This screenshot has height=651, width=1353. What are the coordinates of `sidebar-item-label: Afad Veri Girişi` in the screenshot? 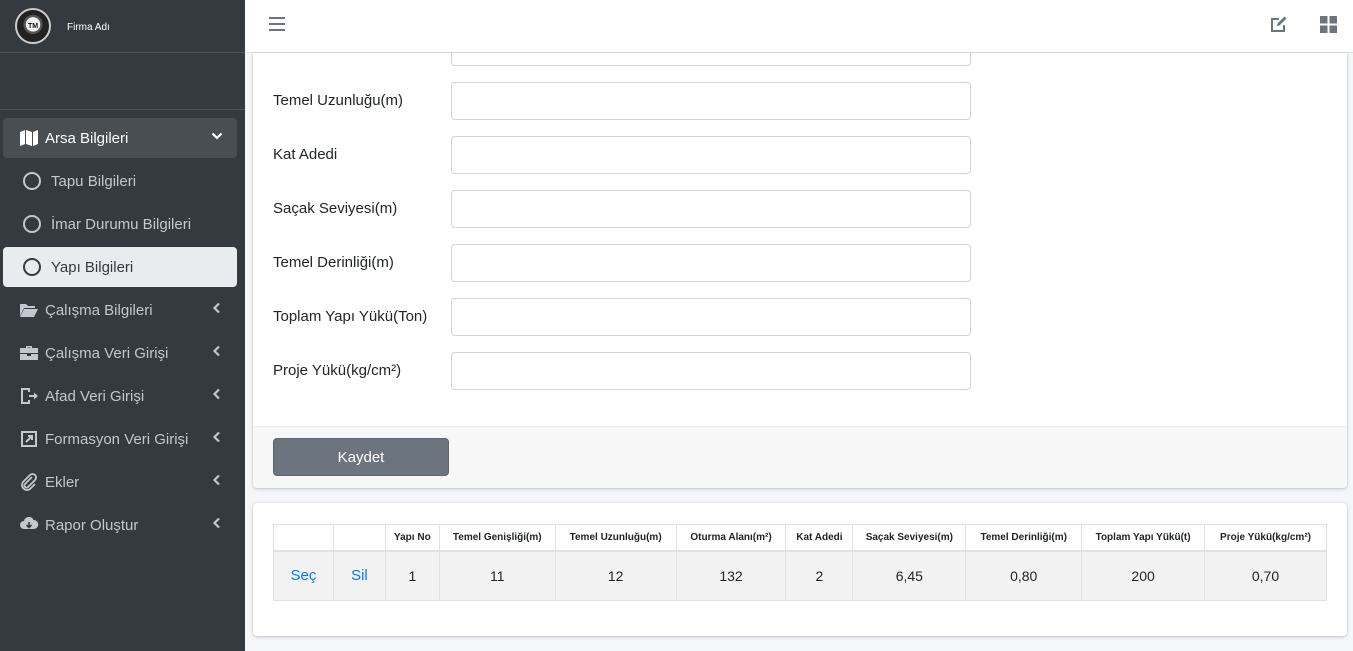 It's located at (95, 396).